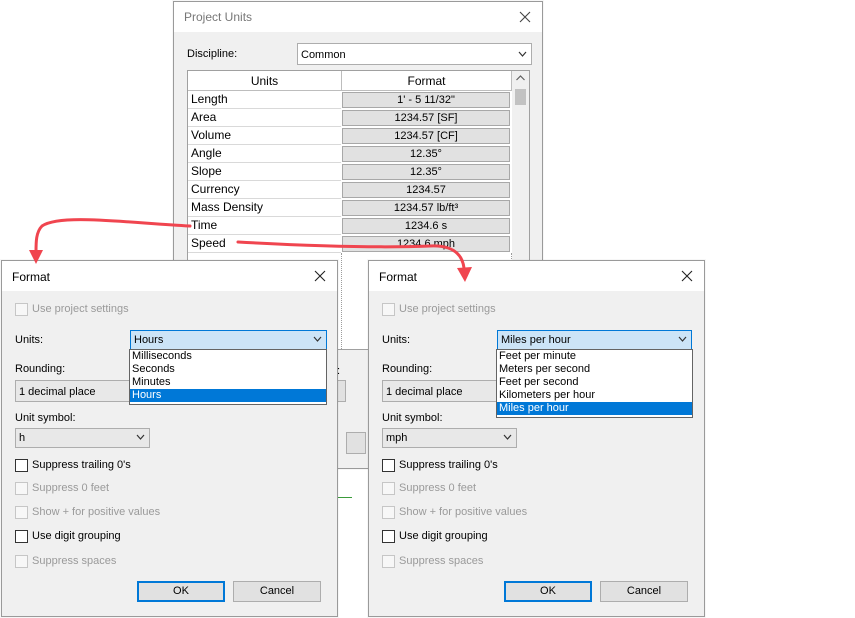 This screenshot has width=855, height=618. What do you see at coordinates (427, 81) in the screenshot?
I see `column-header-format: Format` at bounding box center [427, 81].